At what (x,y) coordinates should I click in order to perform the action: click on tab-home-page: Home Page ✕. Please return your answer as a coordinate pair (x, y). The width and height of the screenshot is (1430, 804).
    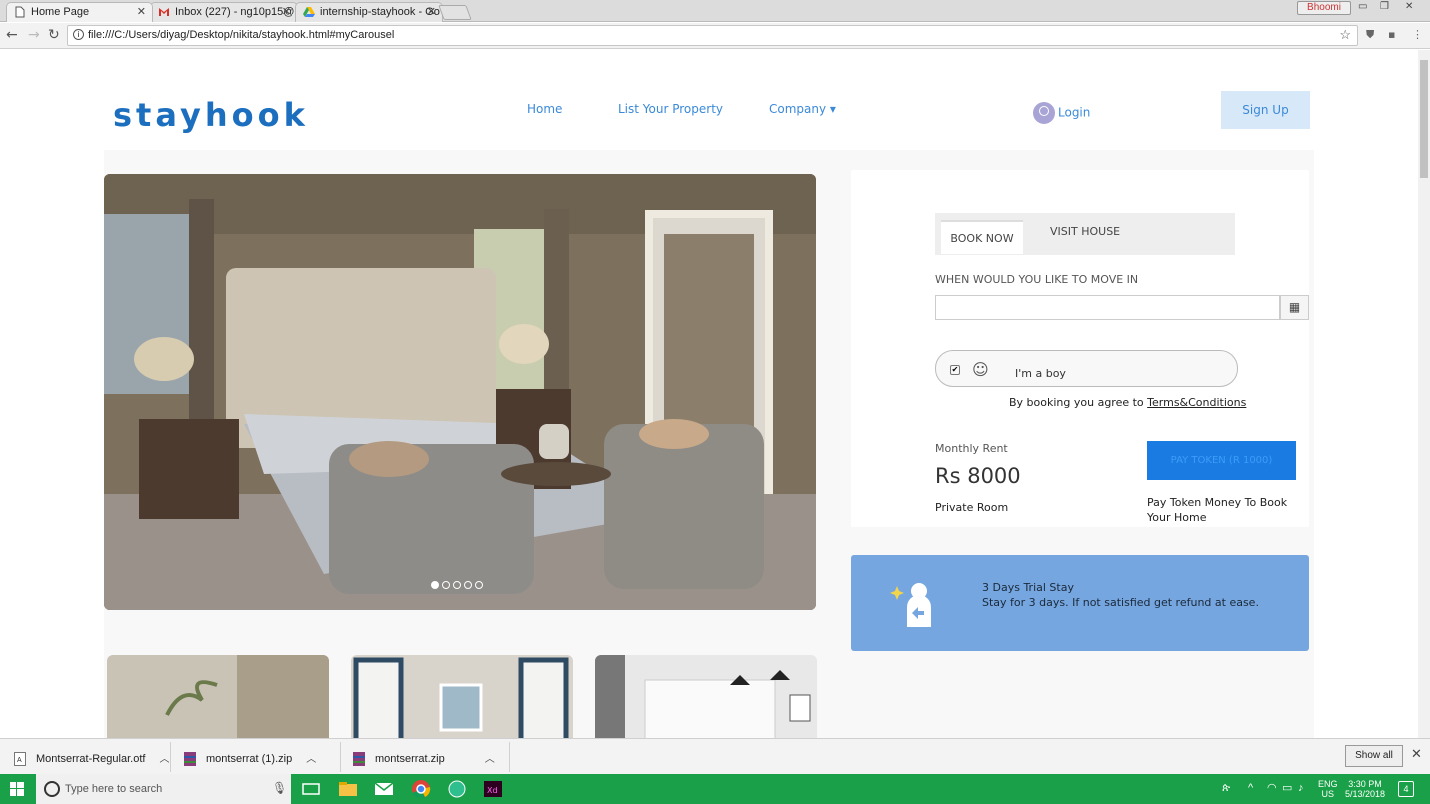
    Looking at the image, I should click on (79, 12).